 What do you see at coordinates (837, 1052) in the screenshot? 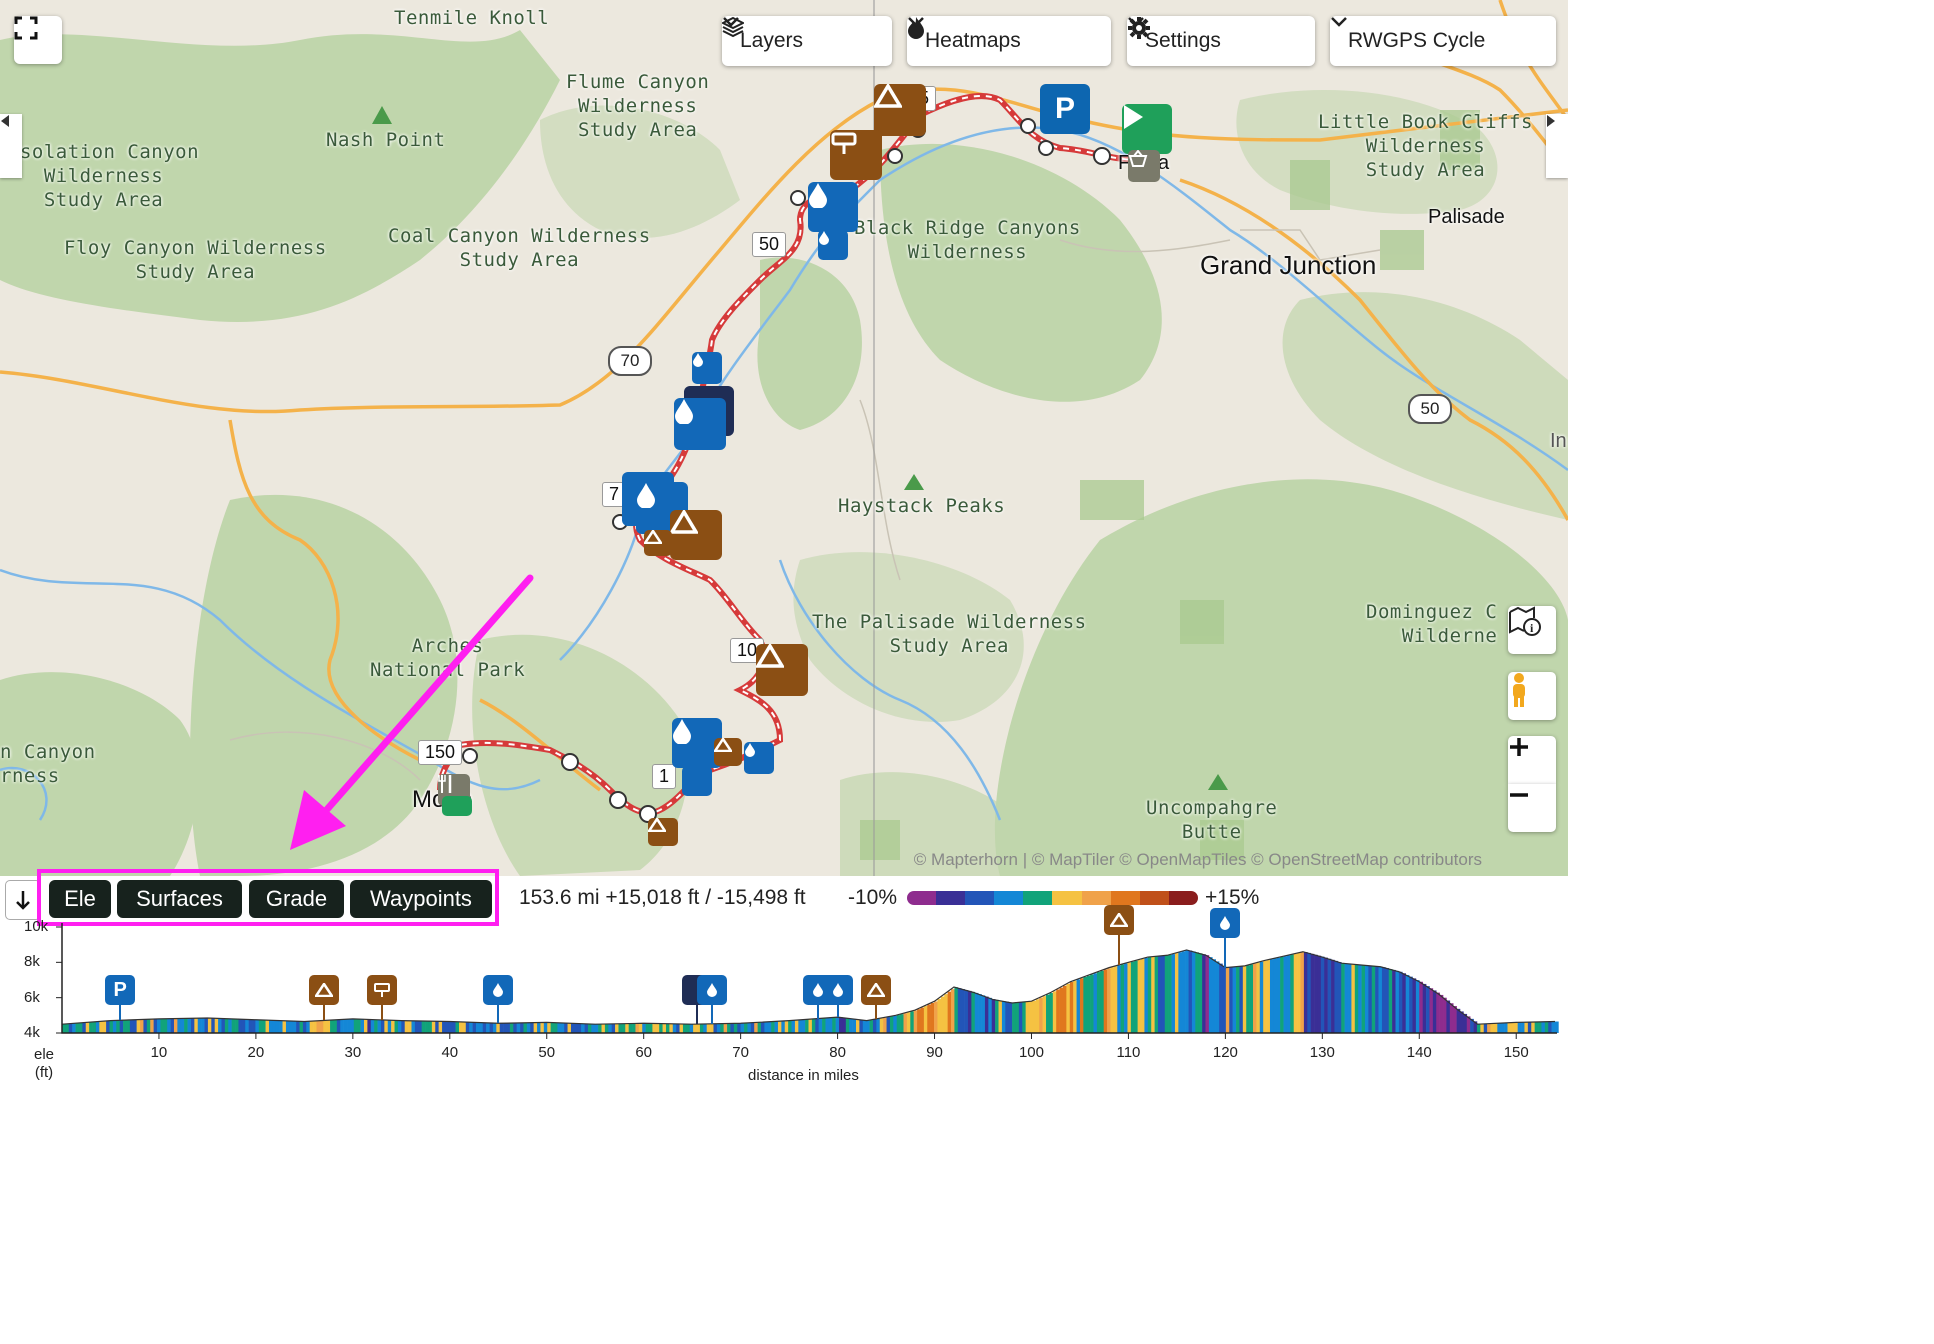
I see `x-tick-label: 80` at bounding box center [837, 1052].